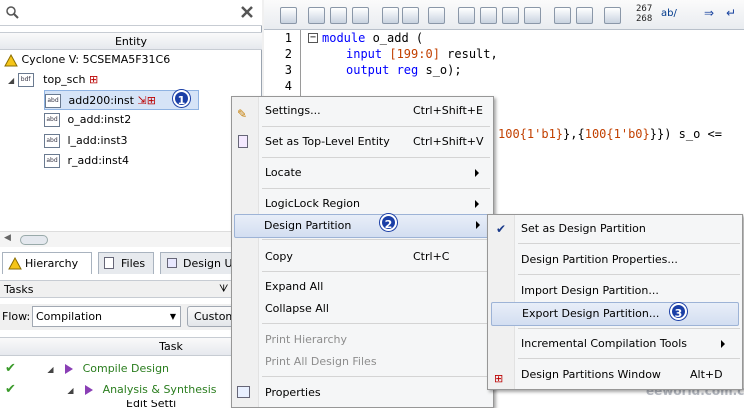 The image size is (744, 408). I want to click on task-column-header: Task, so click(131, 346).